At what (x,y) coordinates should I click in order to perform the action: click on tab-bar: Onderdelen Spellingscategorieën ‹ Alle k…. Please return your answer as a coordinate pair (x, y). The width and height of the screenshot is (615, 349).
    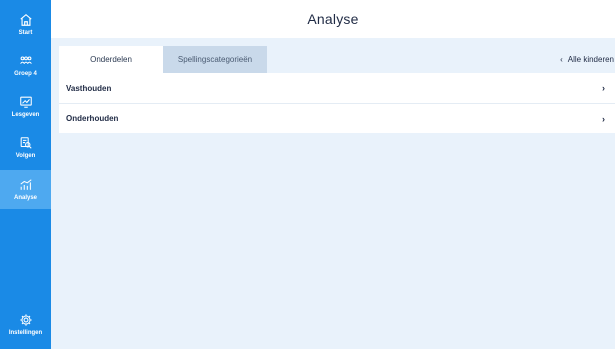
    Looking at the image, I should click on (337, 59).